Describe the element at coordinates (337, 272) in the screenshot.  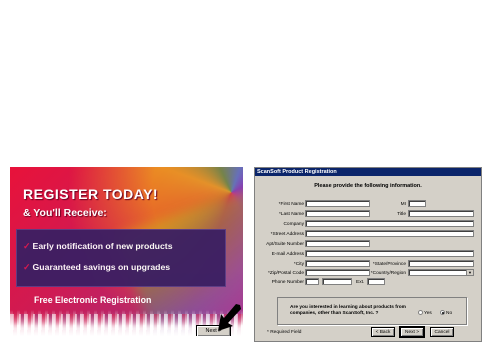
I see `zip-field` at that location.